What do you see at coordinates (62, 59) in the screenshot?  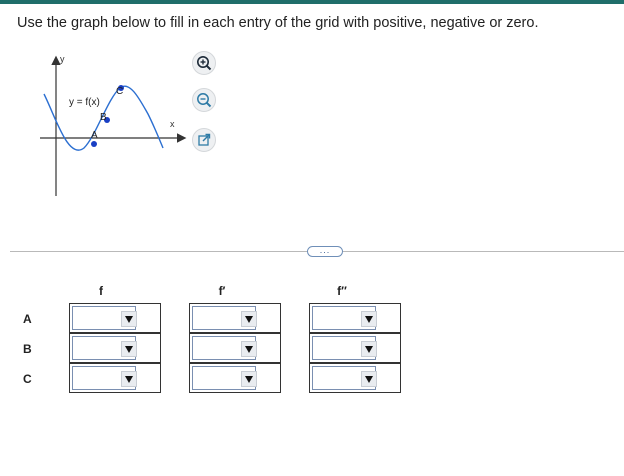 I see `y-axis-label: y` at bounding box center [62, 59].